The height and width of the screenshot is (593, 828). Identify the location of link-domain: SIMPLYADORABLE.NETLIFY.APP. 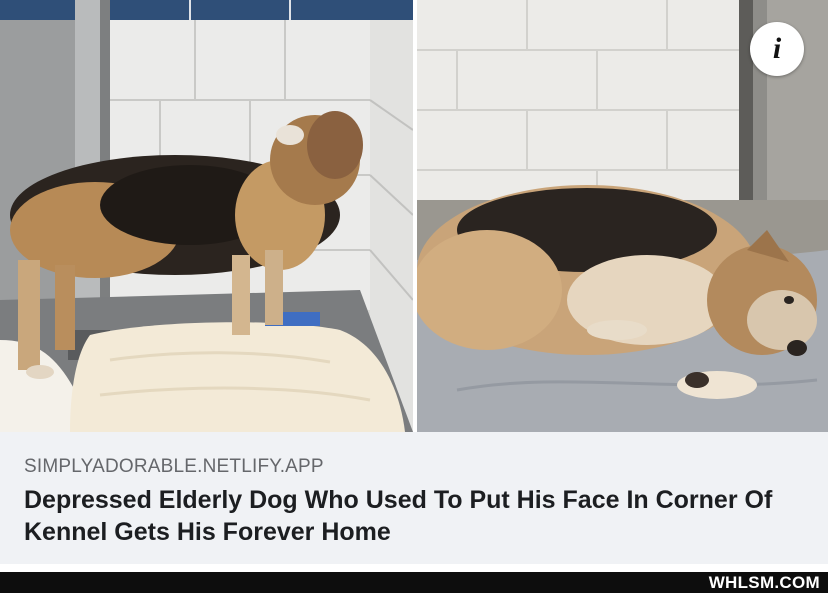
(174, 466).